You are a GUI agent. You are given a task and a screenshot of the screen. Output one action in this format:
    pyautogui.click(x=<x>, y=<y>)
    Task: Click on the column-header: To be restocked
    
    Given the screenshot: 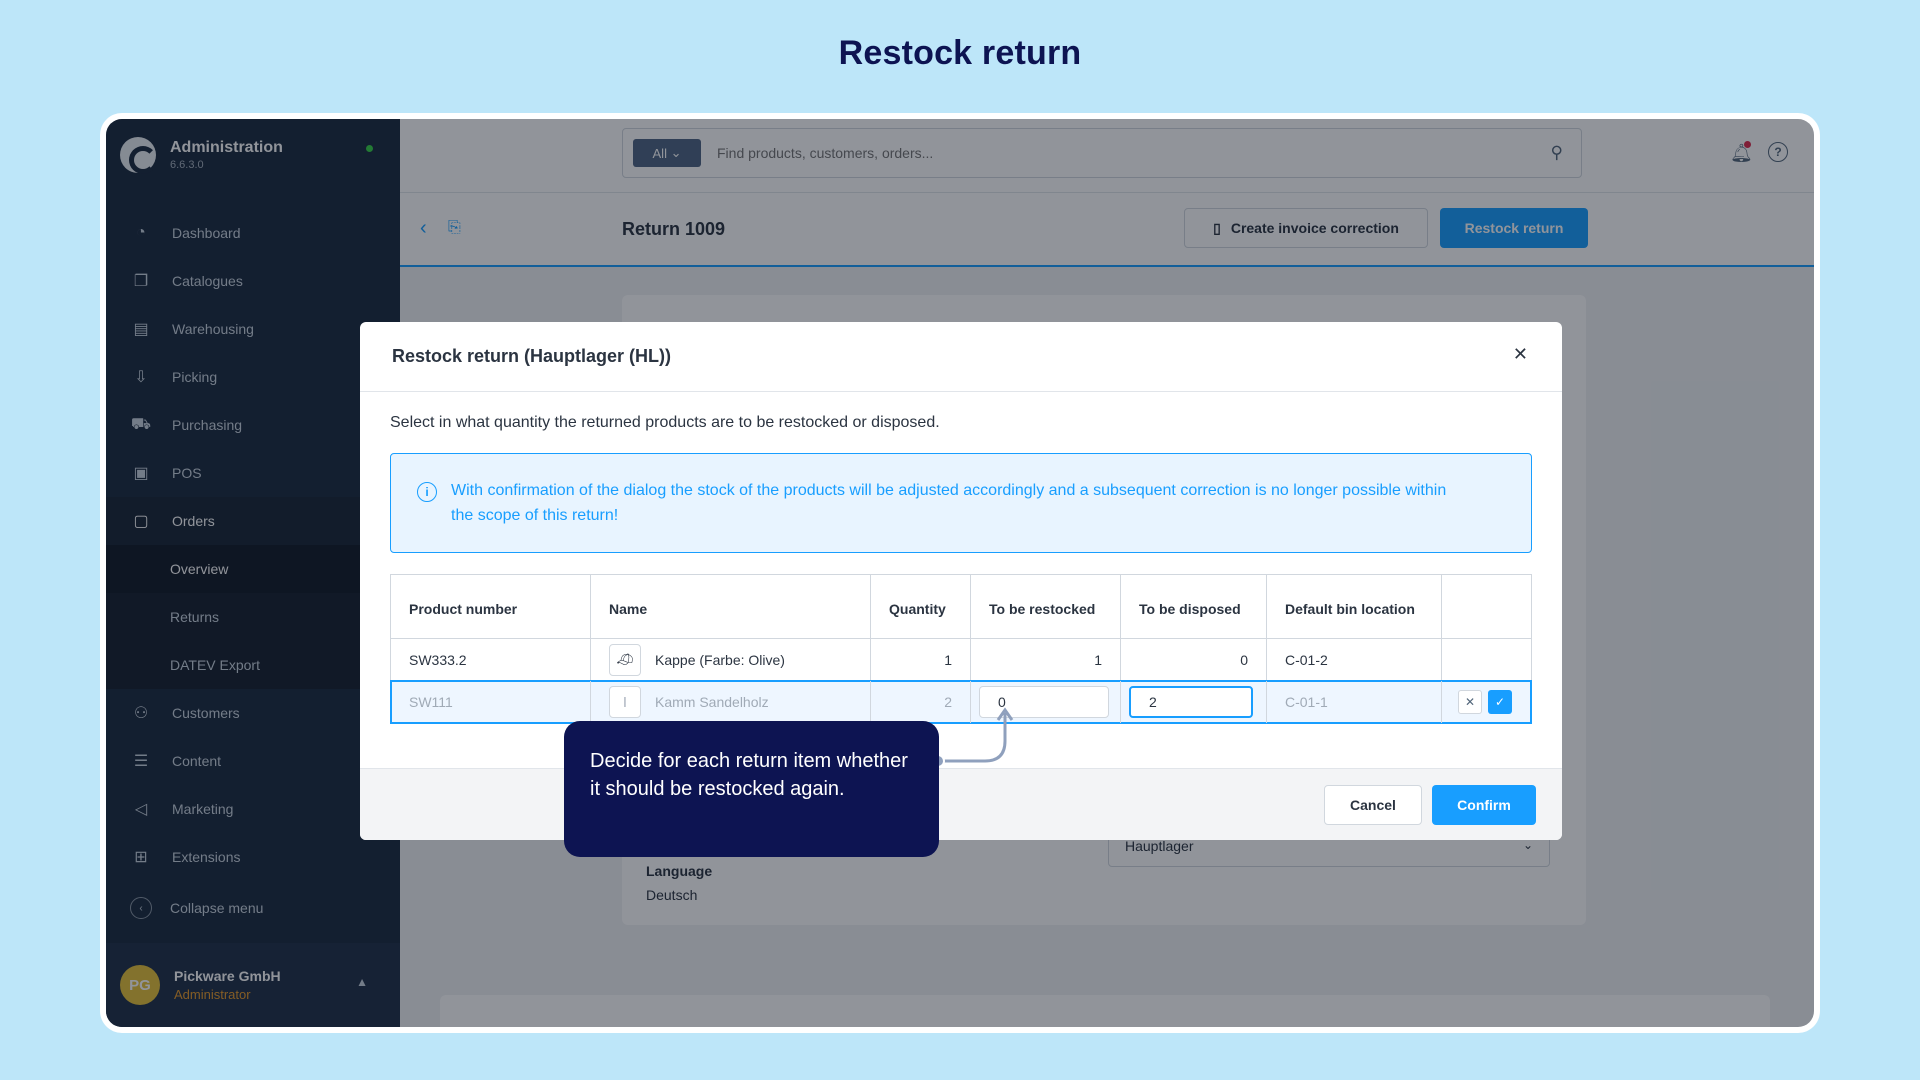 What is the action you would take?
    pyautogui.click(x=1046, y=606)
    